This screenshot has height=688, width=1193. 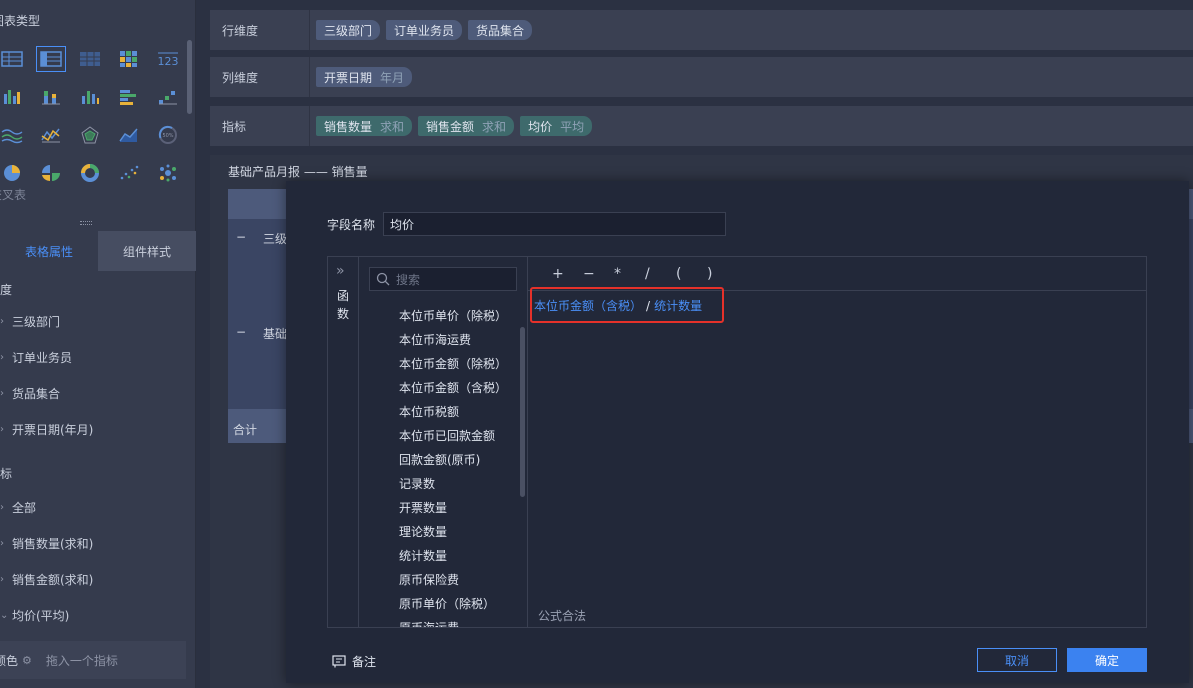 I want to click on function-tab-label: 函数, so click(x=342, y=305).